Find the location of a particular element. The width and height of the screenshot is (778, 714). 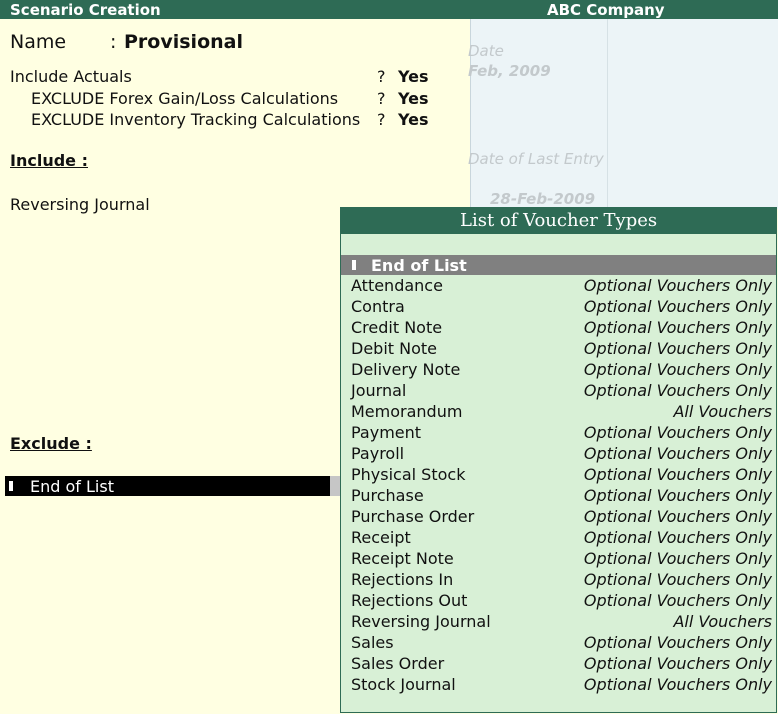

list-item: Delivery Note Optional Vouchers Only is located at coordinates (558, 369).